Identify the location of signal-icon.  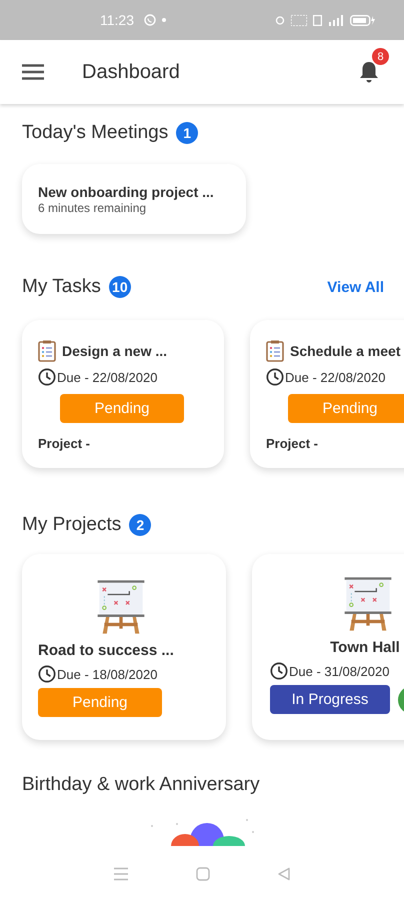
(336, 20).